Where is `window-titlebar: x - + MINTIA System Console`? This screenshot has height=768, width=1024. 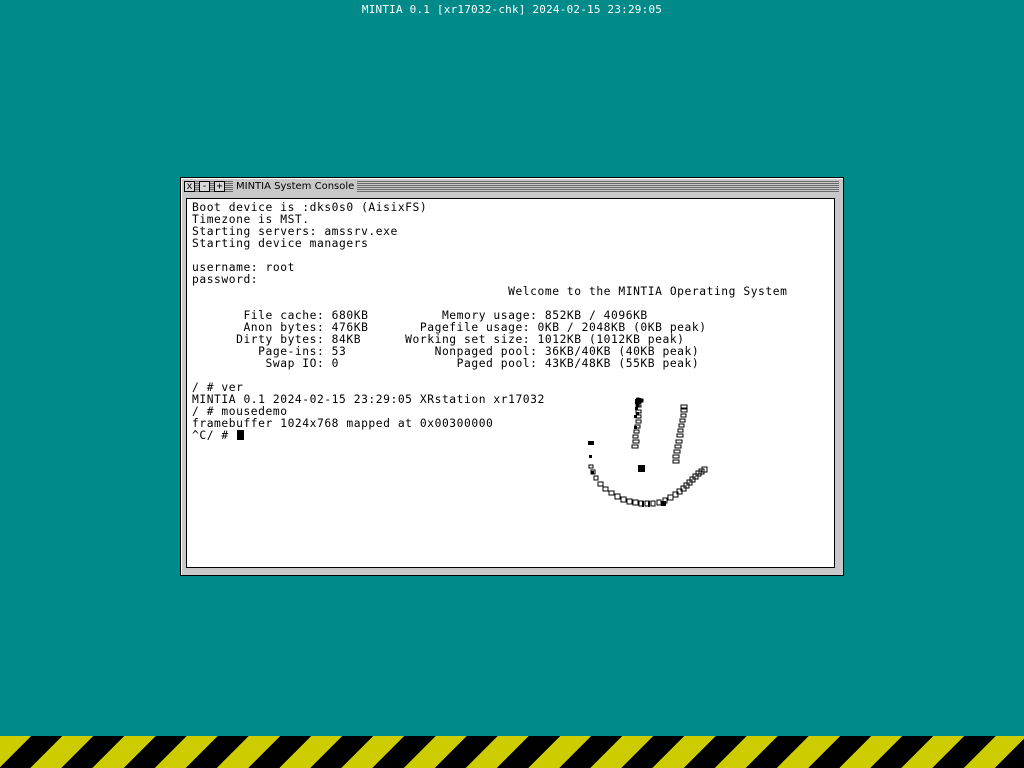
window-titlebar: x - + MINTIA System Console is located at coordinates (511, 187).